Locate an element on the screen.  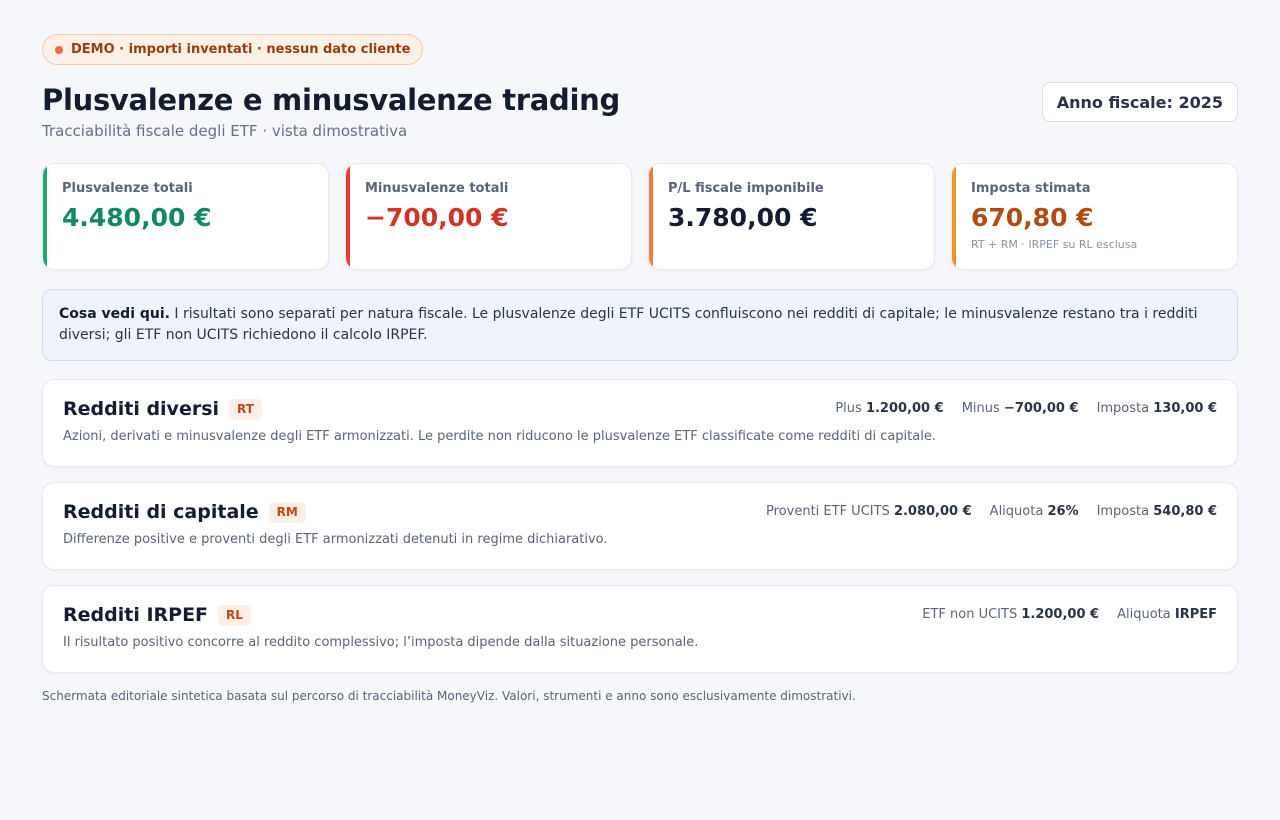
kpi-card-minusvalenze: Minusvalenze totali −700,00 € is located at coordinates (488, 216).